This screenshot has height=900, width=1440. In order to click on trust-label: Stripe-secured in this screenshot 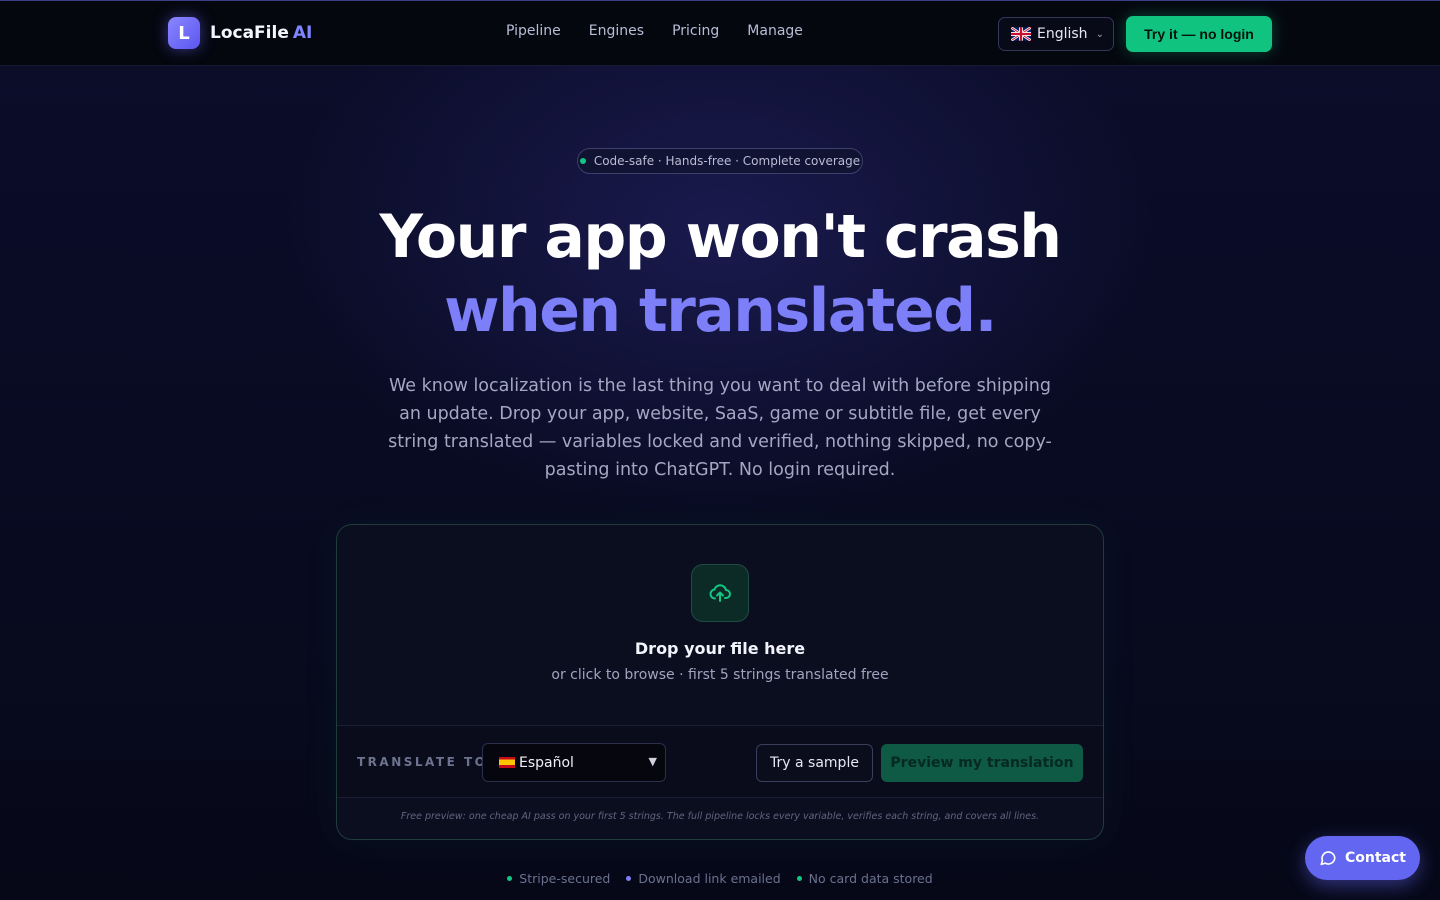, I will do `click(565, 878)`.